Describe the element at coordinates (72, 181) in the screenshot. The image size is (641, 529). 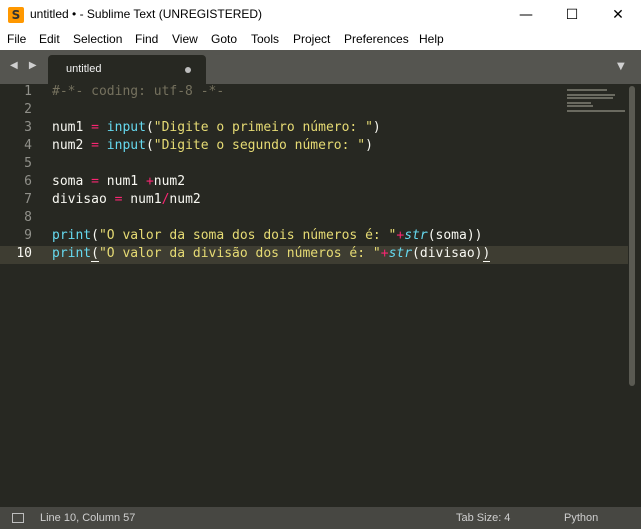
I see `code-token: soma` at that location.